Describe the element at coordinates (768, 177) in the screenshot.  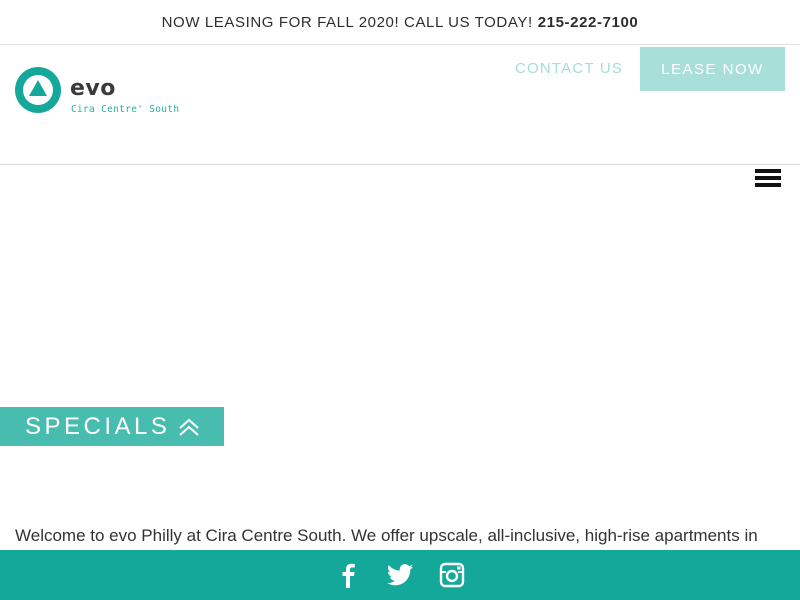
I see `menu-icon` at that location.